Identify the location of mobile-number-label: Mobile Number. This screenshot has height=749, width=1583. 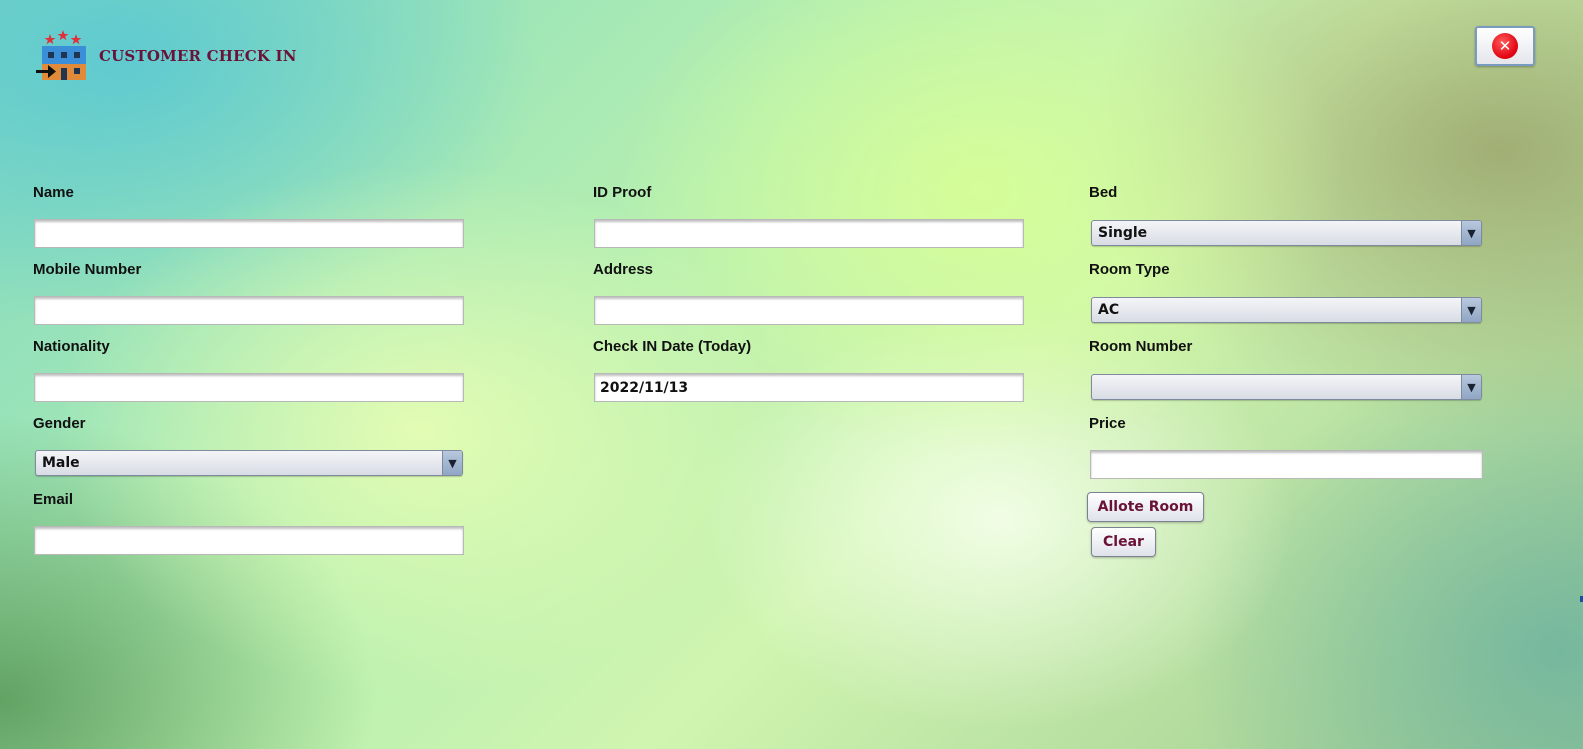
(87, 269).